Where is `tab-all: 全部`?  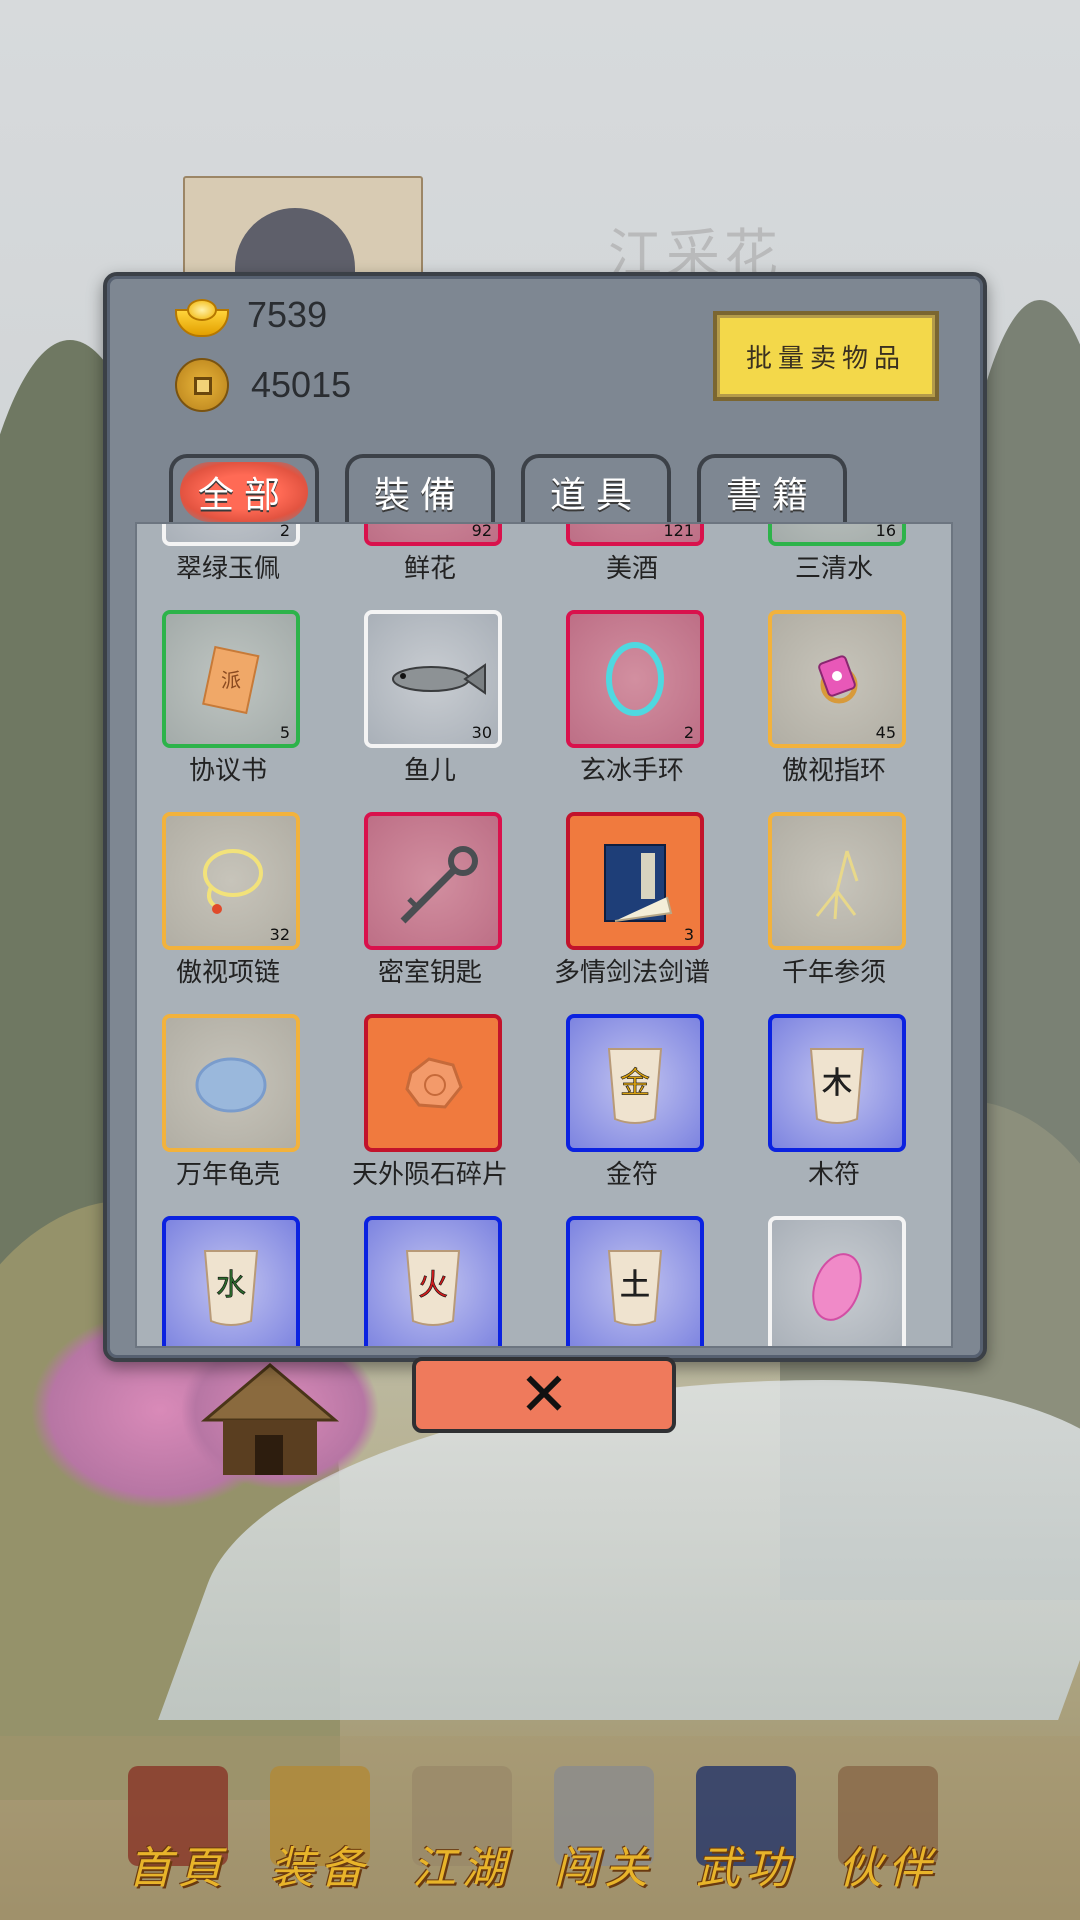 tab-all: 全部 is located at coordinates (244, 490).